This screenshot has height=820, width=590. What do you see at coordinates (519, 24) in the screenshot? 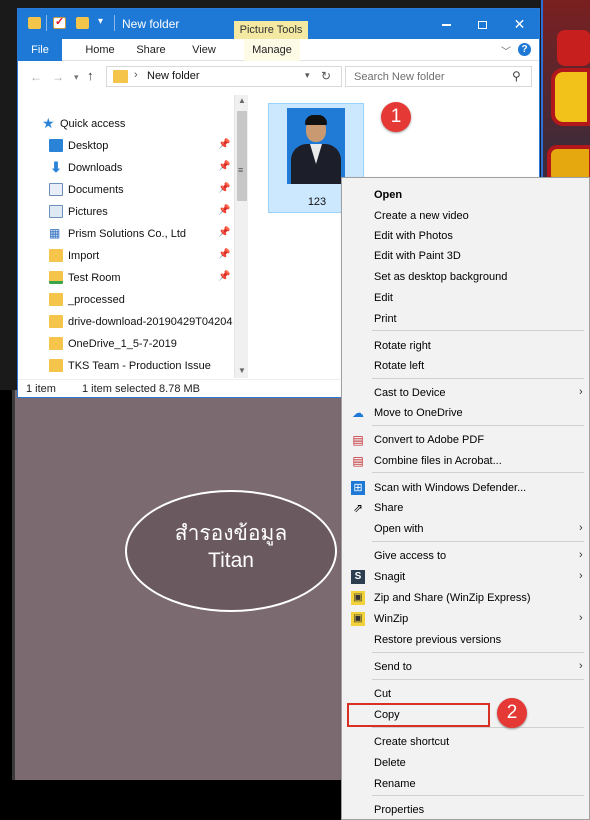
I see `close-button: ✕` at bounding box center [519, 24].